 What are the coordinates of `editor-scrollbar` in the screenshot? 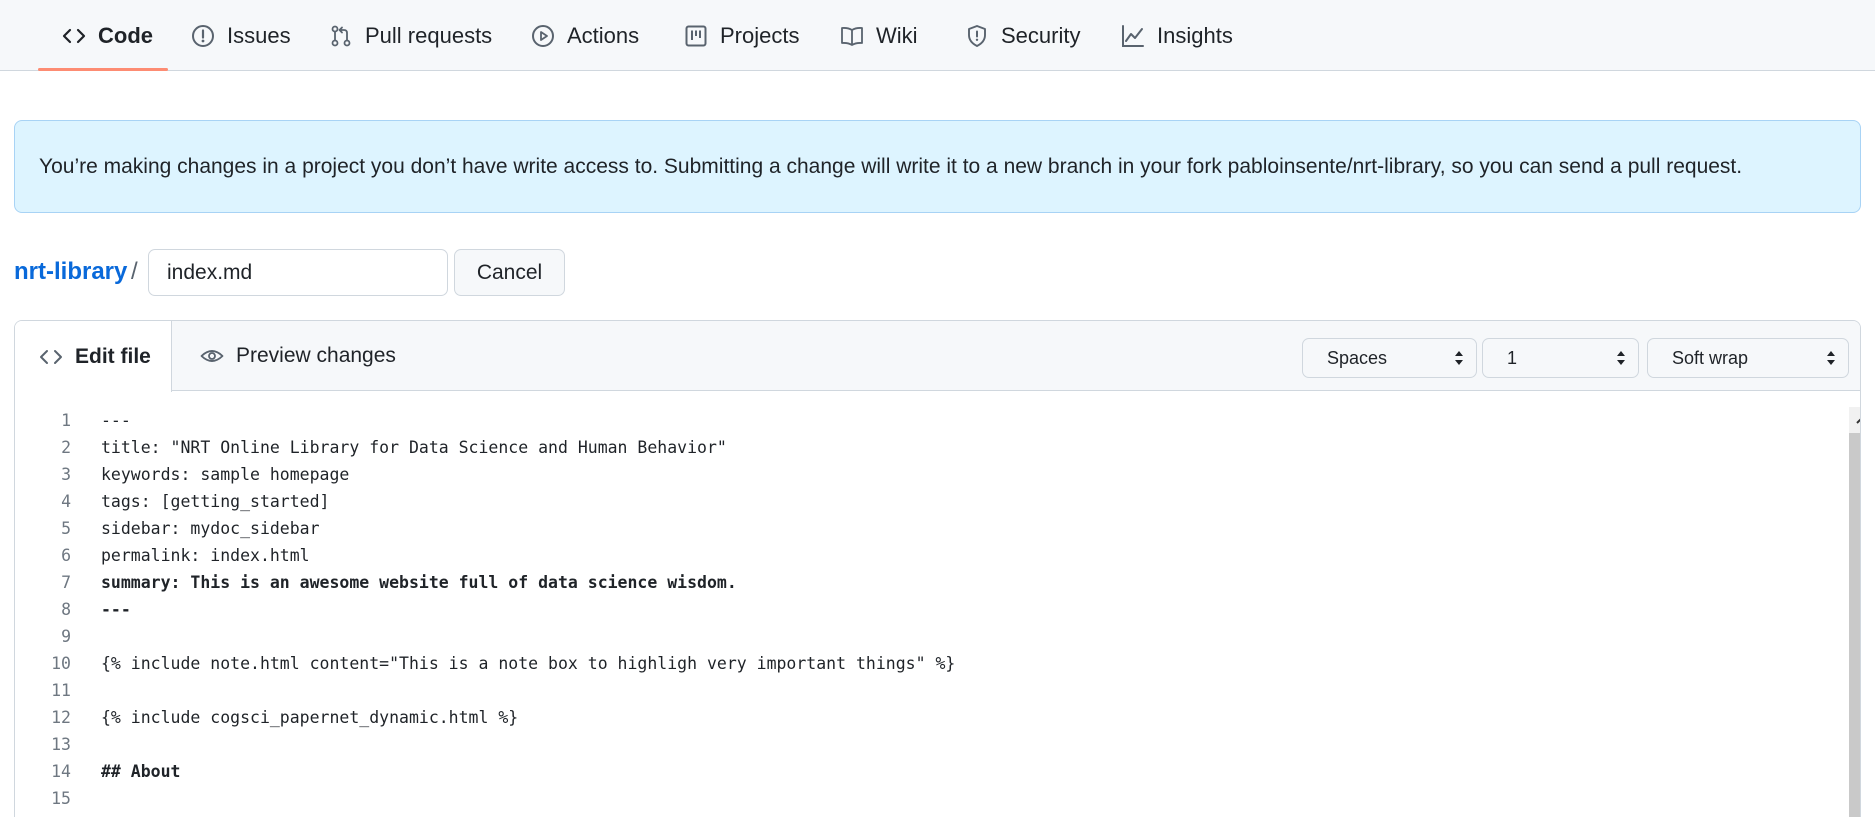 It's located at (1854, 612).